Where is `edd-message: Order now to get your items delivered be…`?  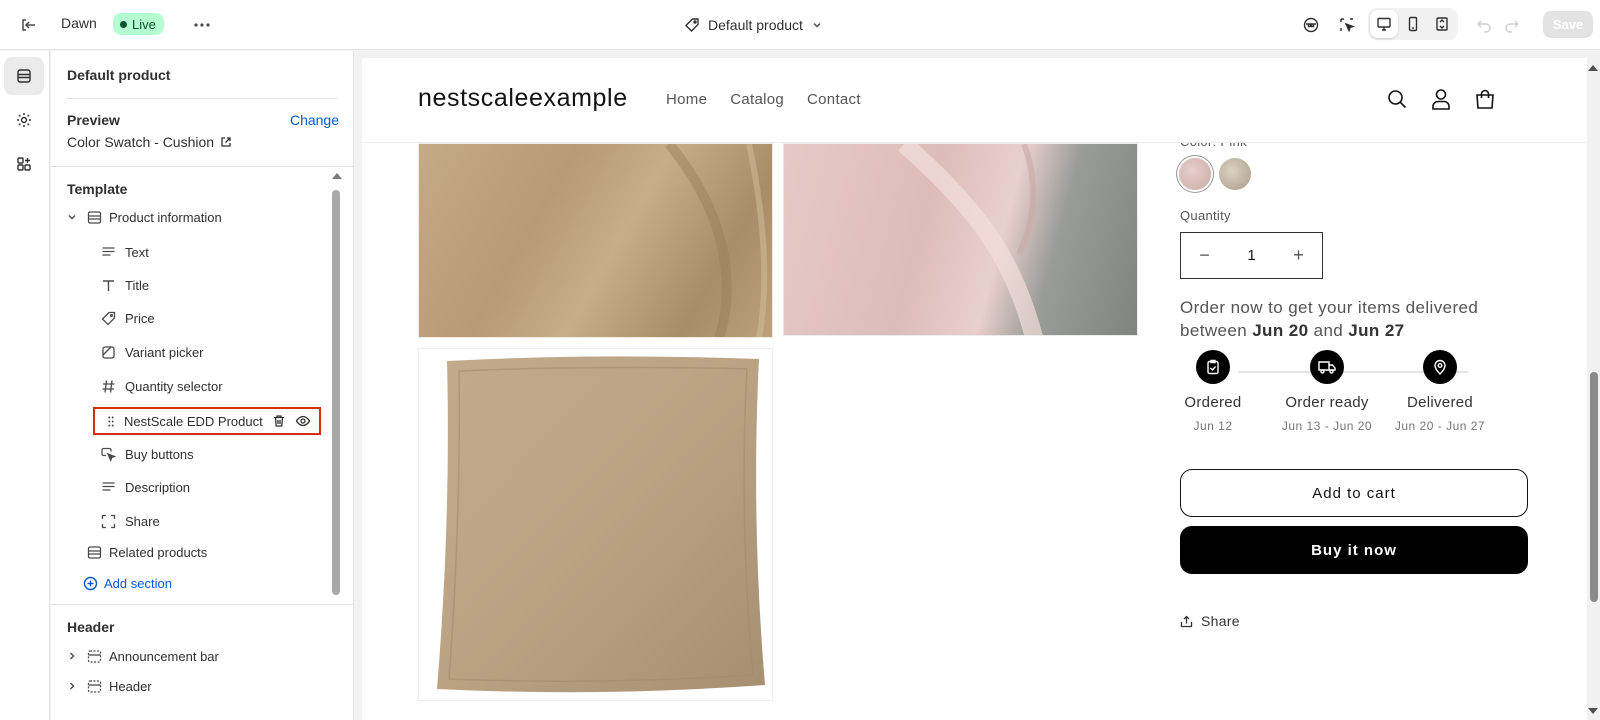
edd-message: Order now to get your items delivered be… is located at coordinates (1360, 319).